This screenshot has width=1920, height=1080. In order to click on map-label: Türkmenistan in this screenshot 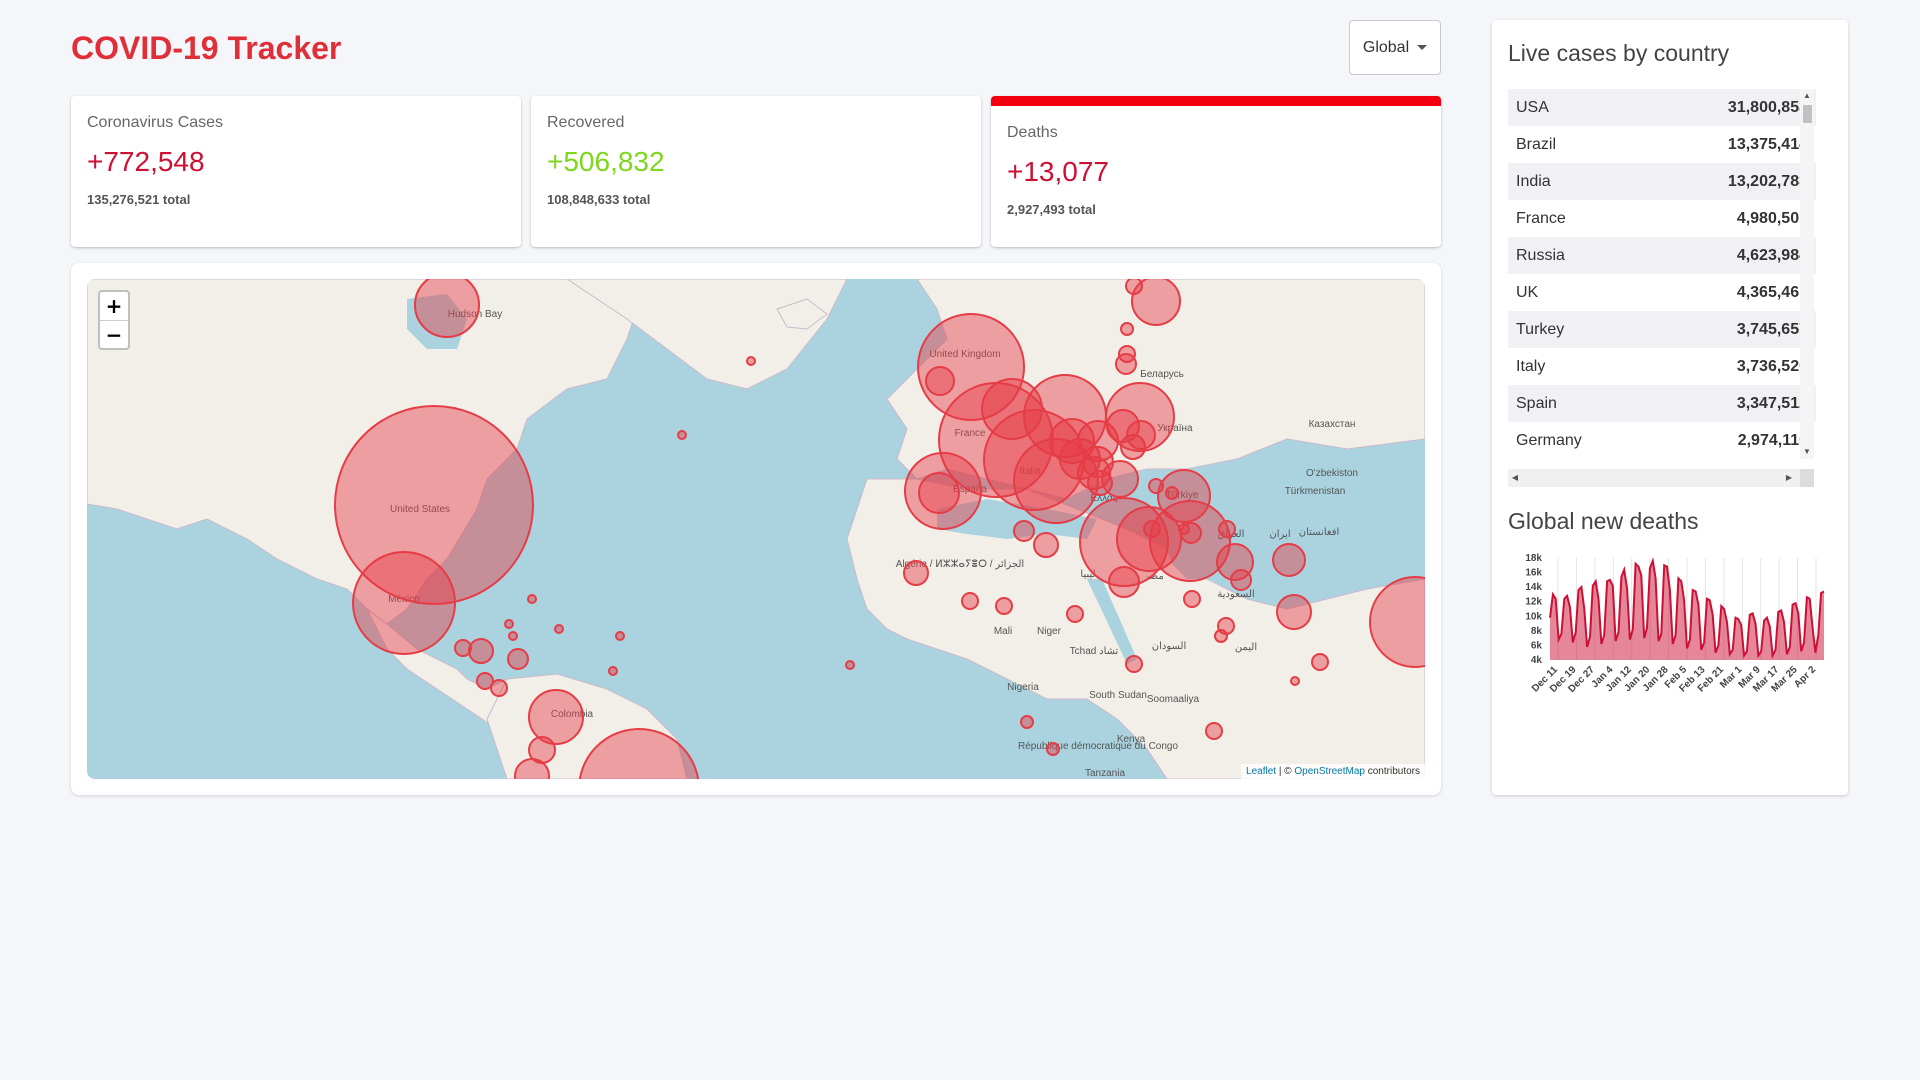, I will do `click(1315, 491)`.